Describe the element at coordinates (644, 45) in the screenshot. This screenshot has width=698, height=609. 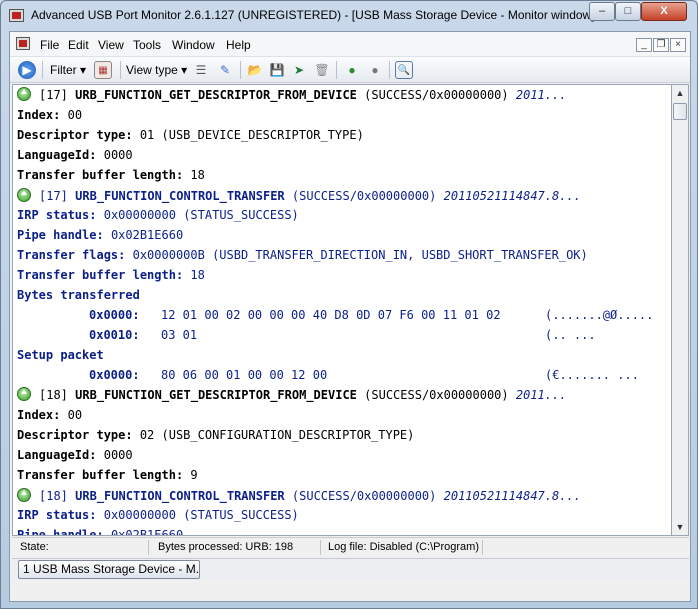
I see `mdi-minimize-button: _` at that location.